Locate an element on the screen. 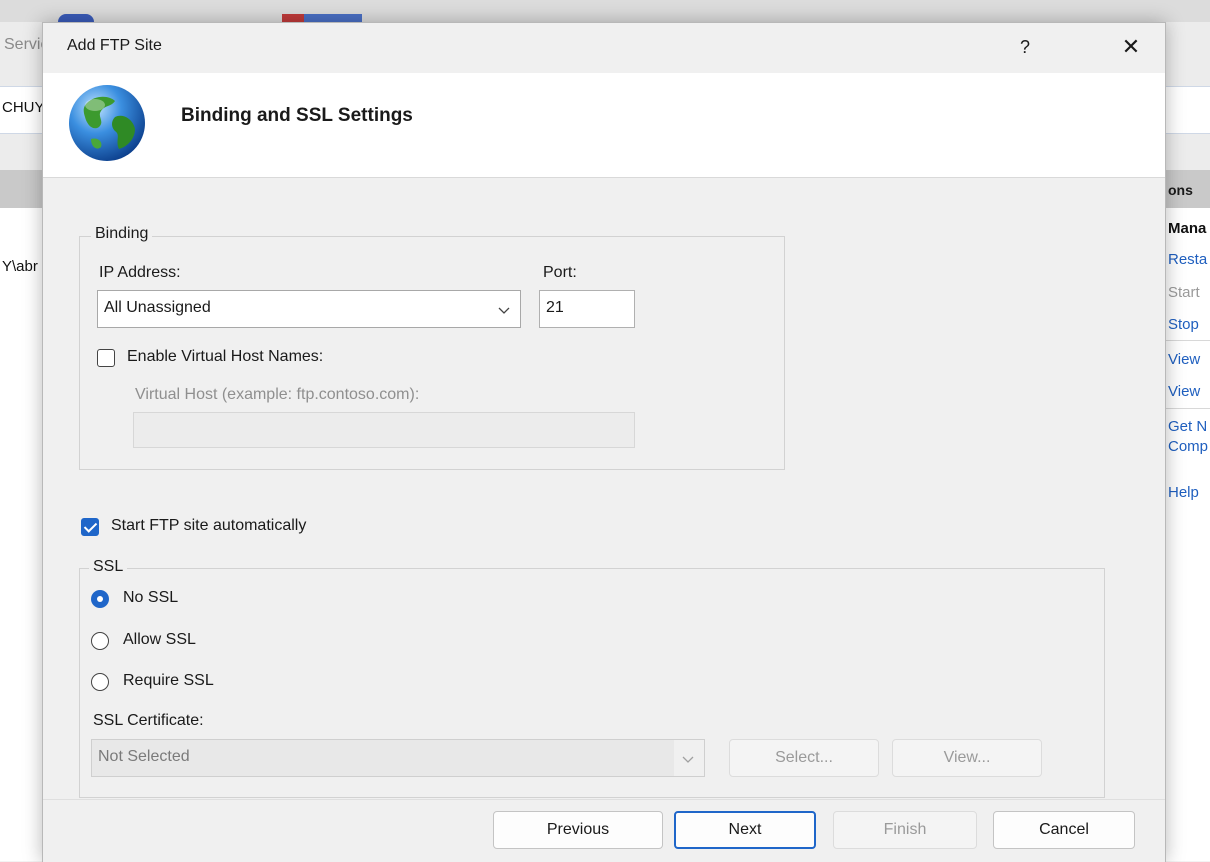  action-components-link: Comp is located at coordinates (1188, 446).